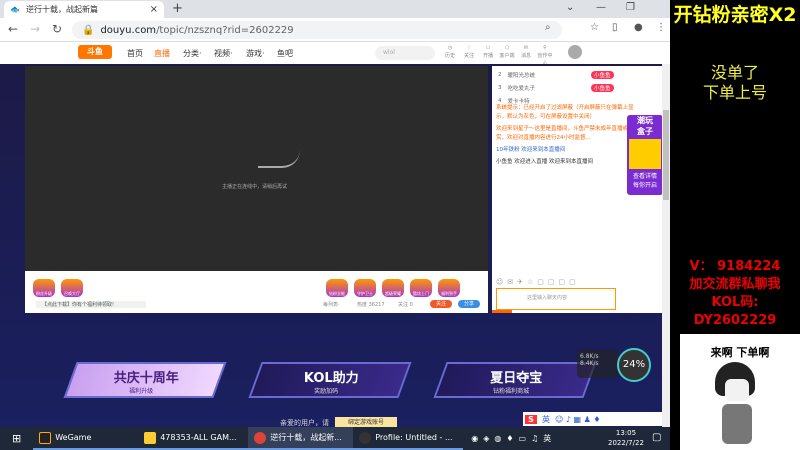 The image size is (800, 450). Describe the element at coordinates (441, 304) in the screenshot. I see `follow-button: 关注` at that location.